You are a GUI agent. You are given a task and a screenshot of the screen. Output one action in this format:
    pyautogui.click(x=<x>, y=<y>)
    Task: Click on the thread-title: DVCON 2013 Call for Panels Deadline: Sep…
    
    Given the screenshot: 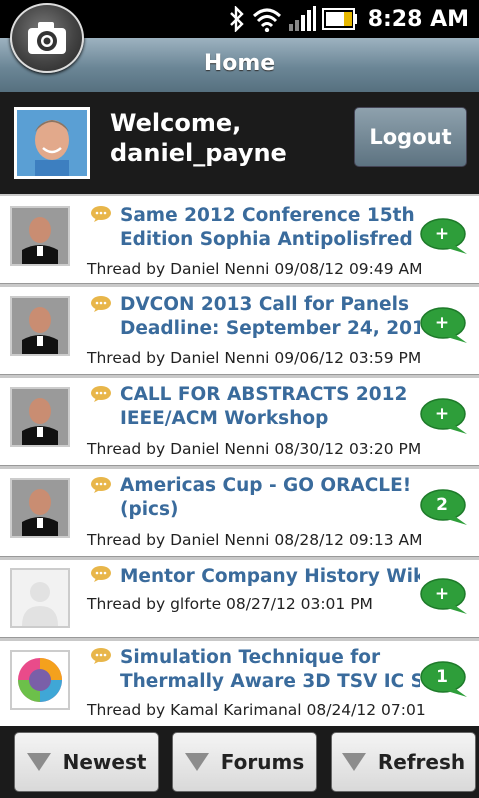 What is the action you would take?
    pyautogui.click(x=270, y=316)
    